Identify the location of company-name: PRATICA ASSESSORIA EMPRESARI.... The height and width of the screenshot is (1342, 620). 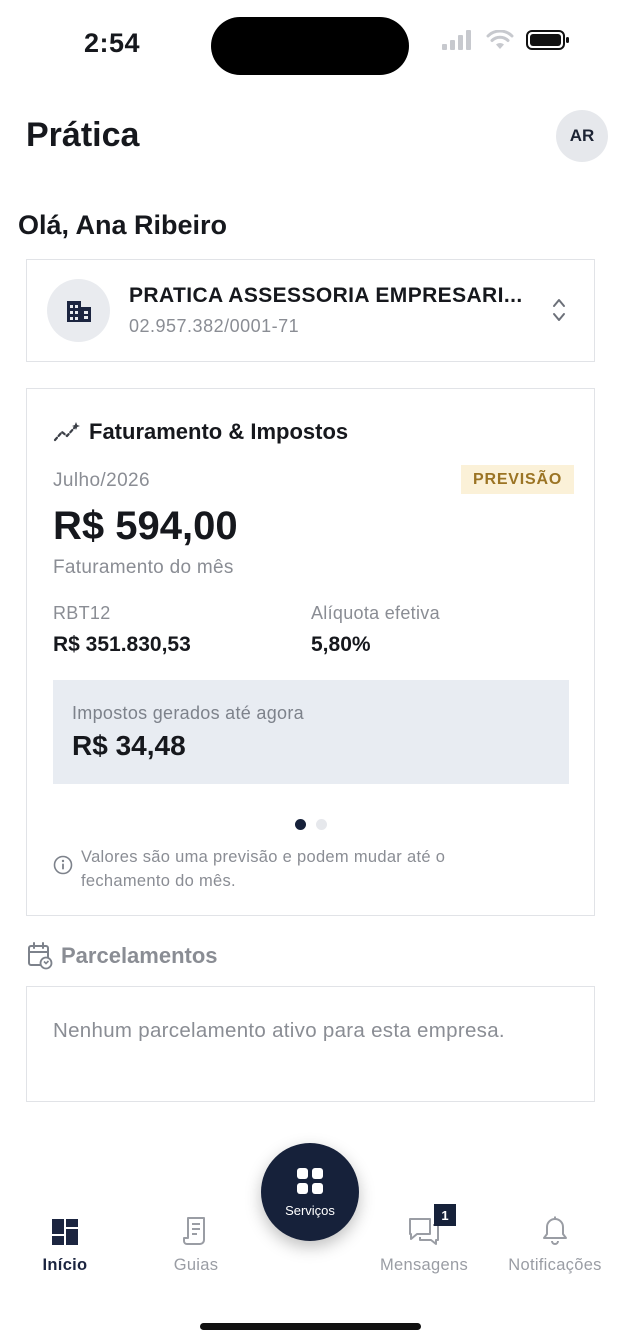
(326, 295).